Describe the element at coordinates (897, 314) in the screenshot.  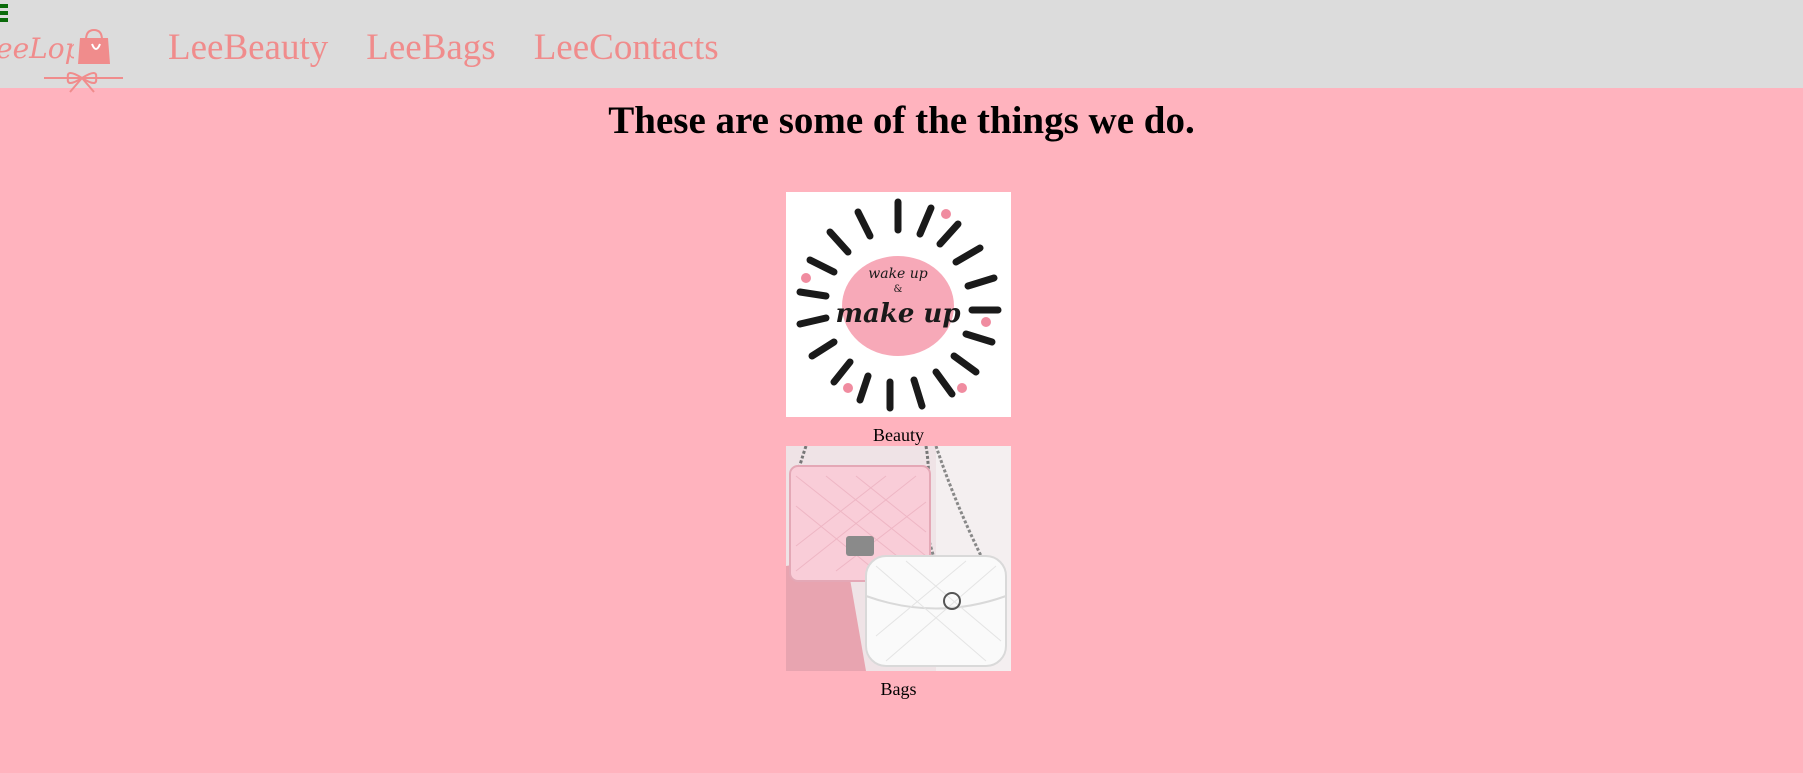
I see `image-text-main: make up` at that location.